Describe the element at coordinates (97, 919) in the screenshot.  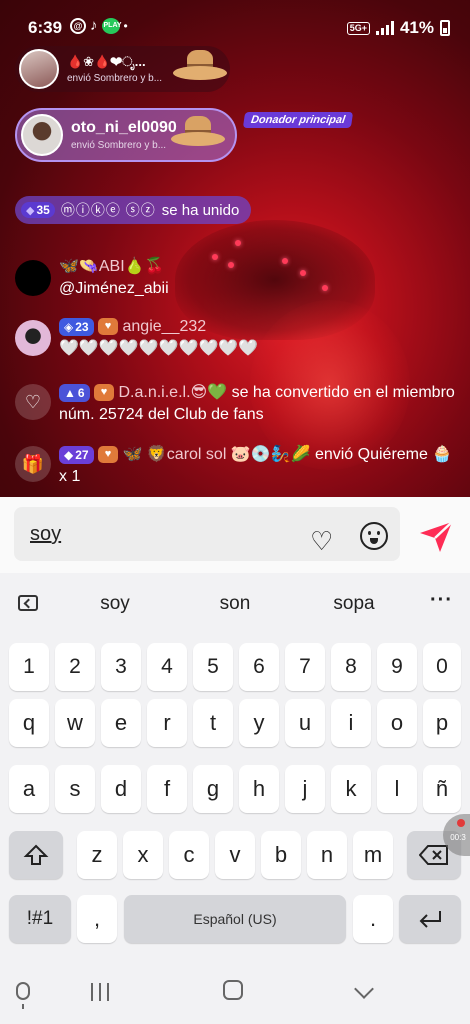
I see `comma-key: ,` at that location.